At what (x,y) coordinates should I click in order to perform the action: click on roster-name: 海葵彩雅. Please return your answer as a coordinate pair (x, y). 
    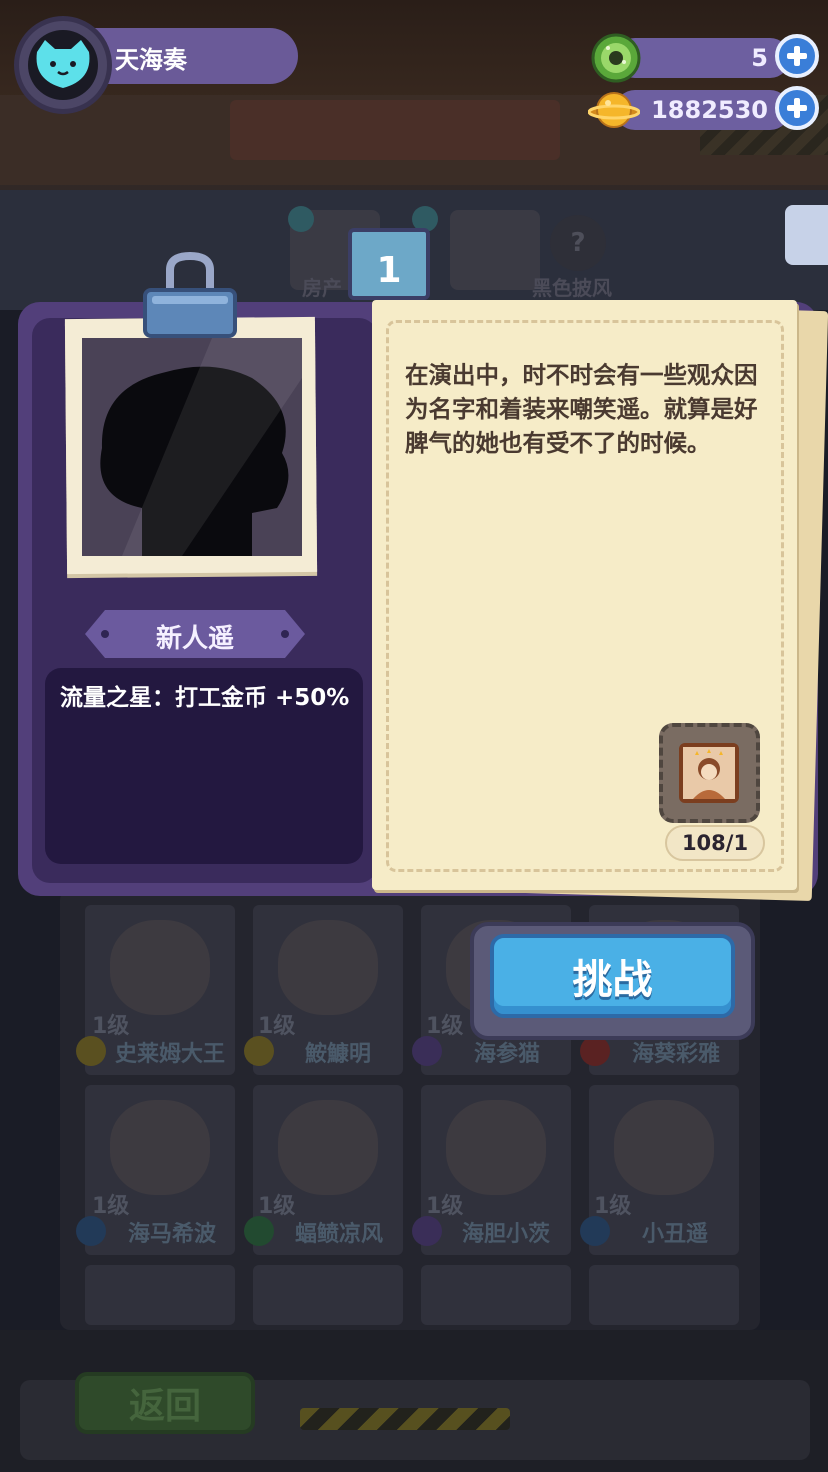
    Looking at the image, I should click on (676, 1054).